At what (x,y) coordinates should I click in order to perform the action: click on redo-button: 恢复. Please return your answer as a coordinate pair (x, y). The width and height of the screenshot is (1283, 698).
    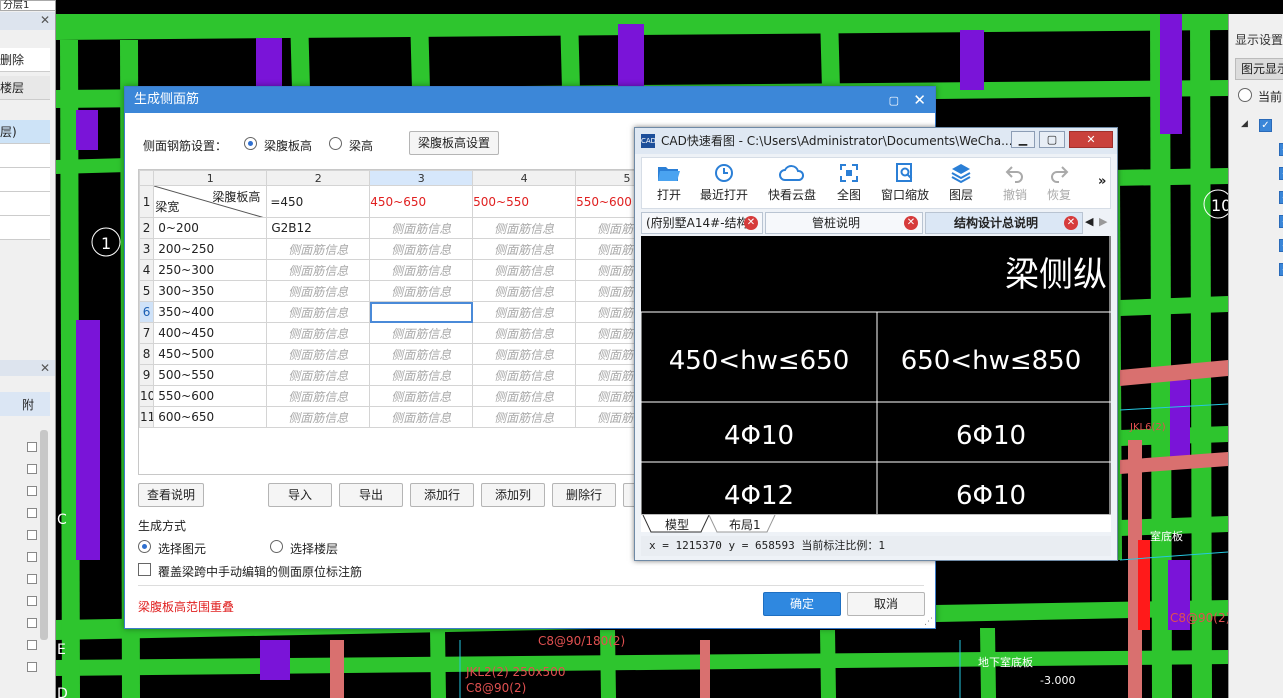
    Looking at the image, I should click on (1059, 182).